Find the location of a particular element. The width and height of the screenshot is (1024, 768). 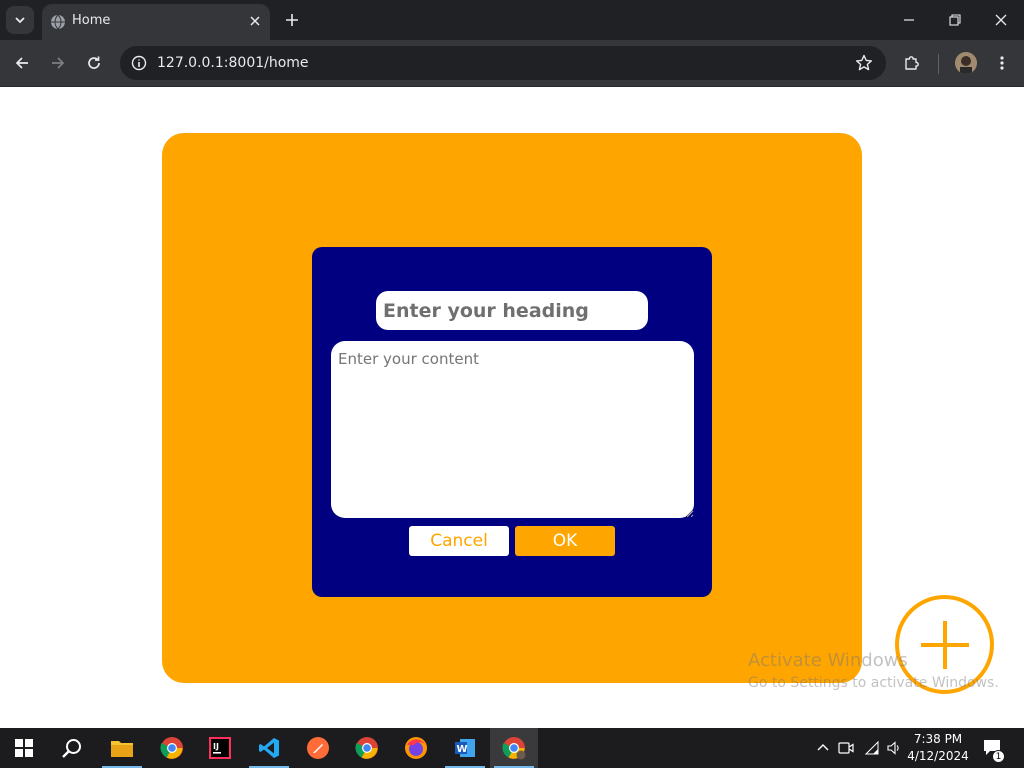

svg-text: W is located at coordinates (462, 749).